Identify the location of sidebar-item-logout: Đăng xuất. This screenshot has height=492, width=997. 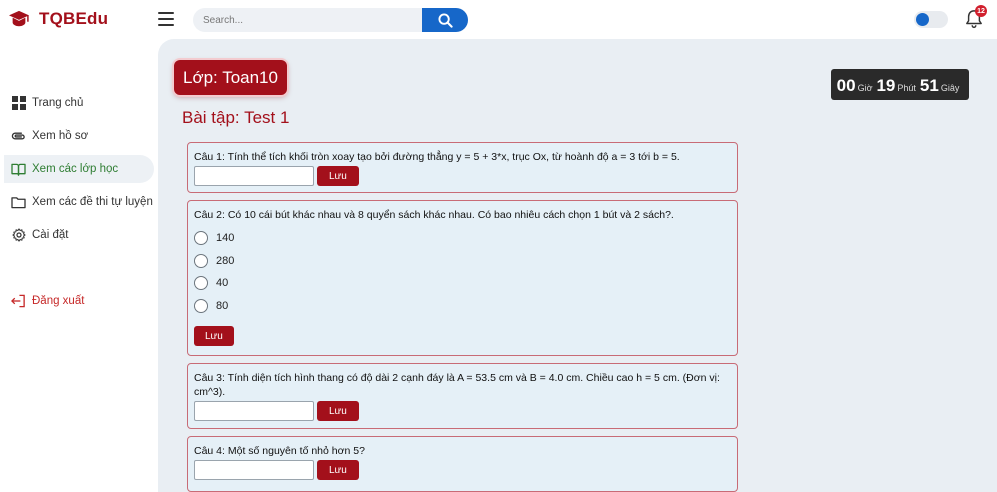
(79, 301).